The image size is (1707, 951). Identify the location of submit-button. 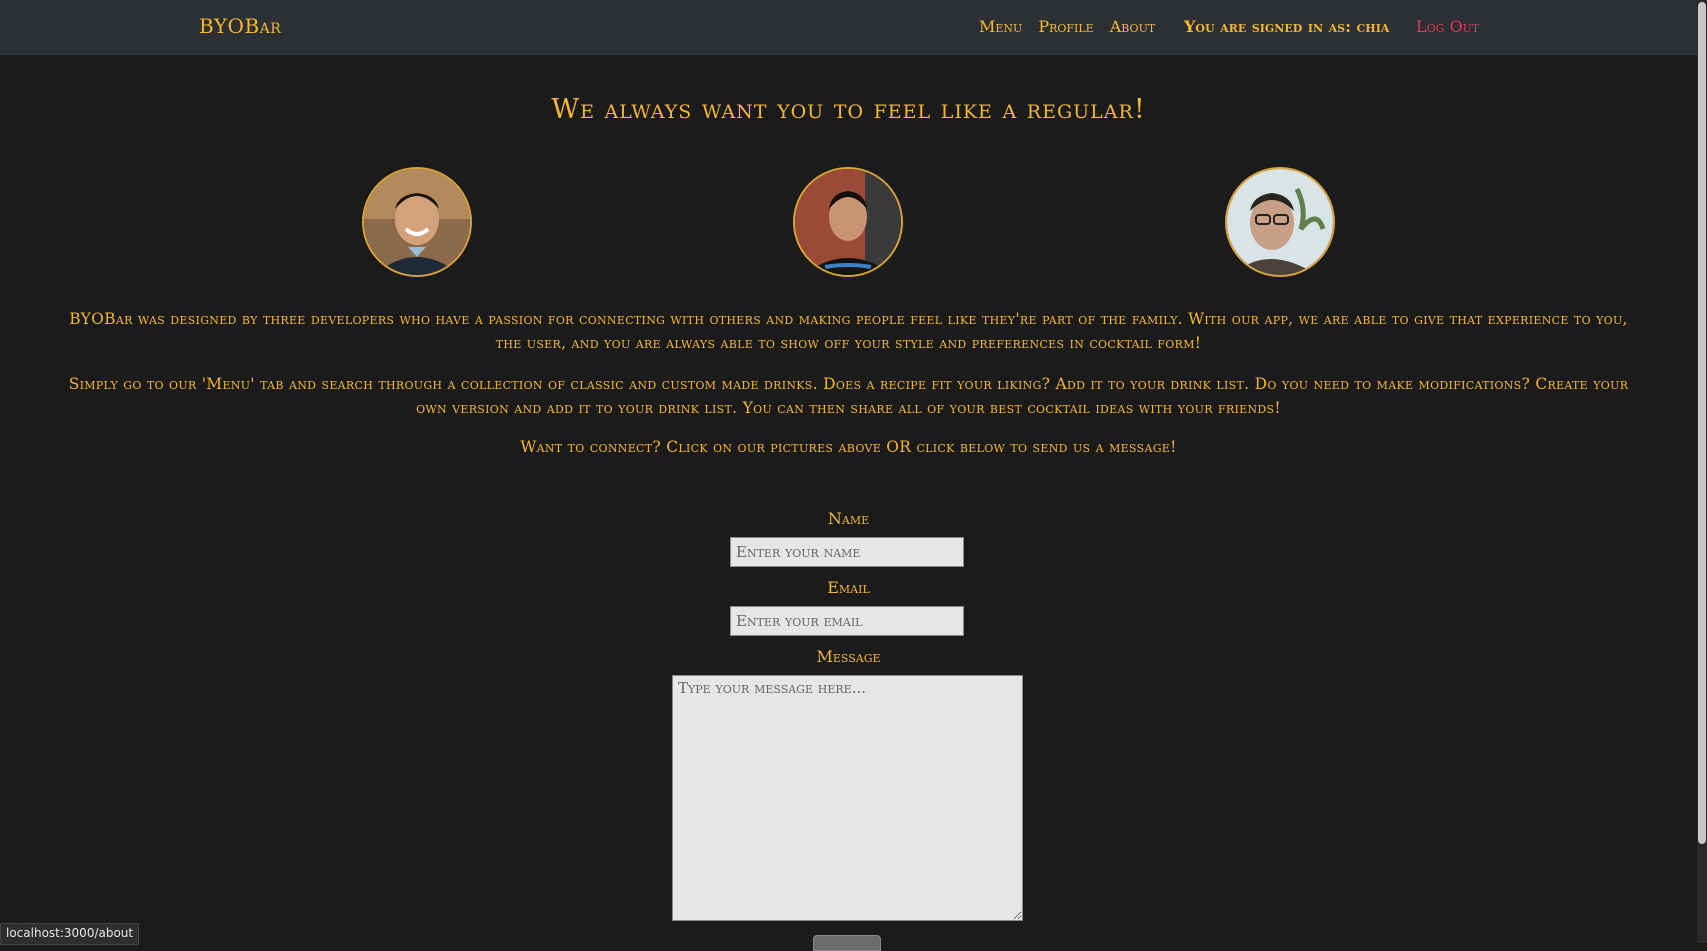
(847, 943).